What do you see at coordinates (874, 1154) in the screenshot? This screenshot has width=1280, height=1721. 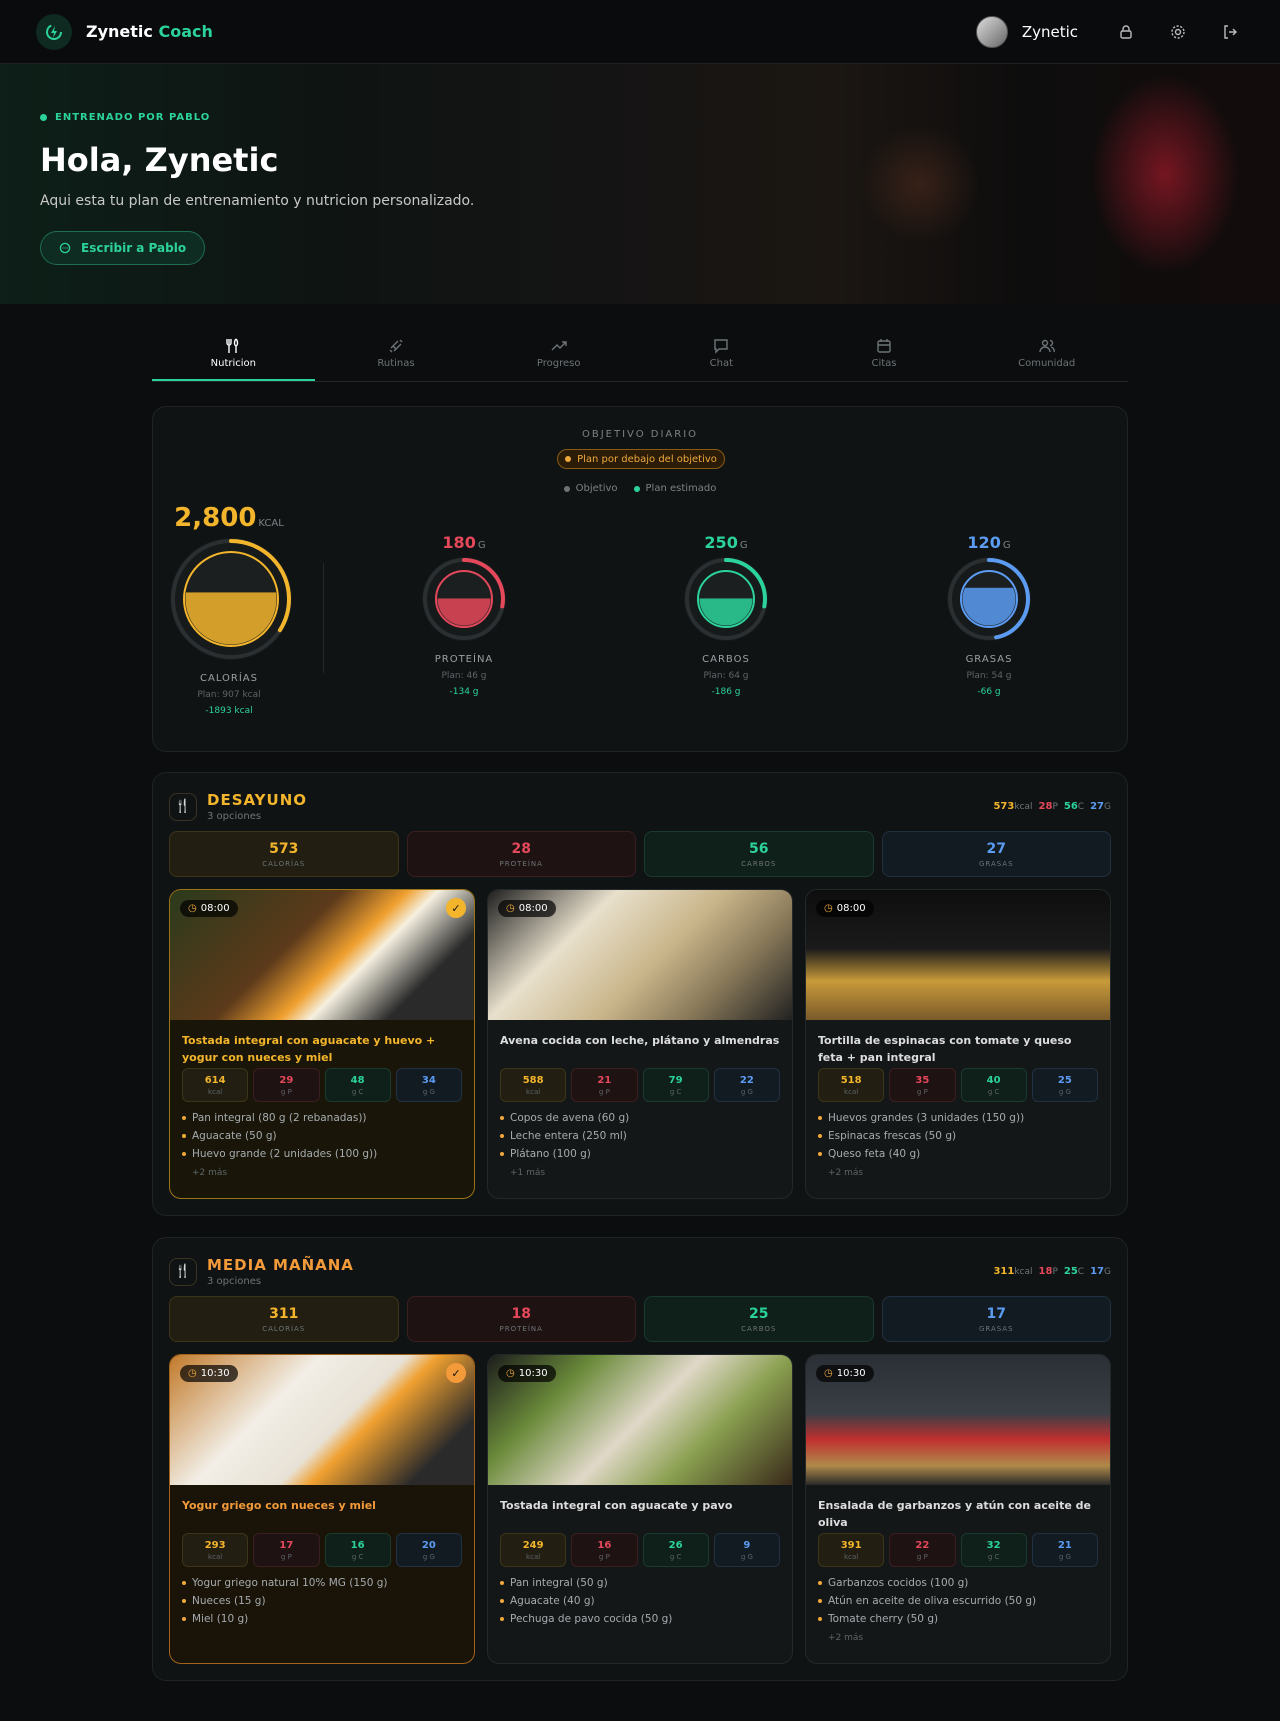 I see `ingredient-text: Queso feta (40 g)` at bounding box center [874, 1154].